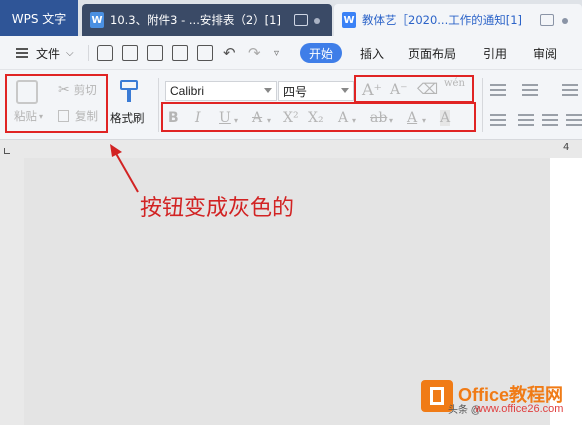 This screenshot has width=582, height=425. I want to click on hamburger-menu-icon, so click(22, 53).